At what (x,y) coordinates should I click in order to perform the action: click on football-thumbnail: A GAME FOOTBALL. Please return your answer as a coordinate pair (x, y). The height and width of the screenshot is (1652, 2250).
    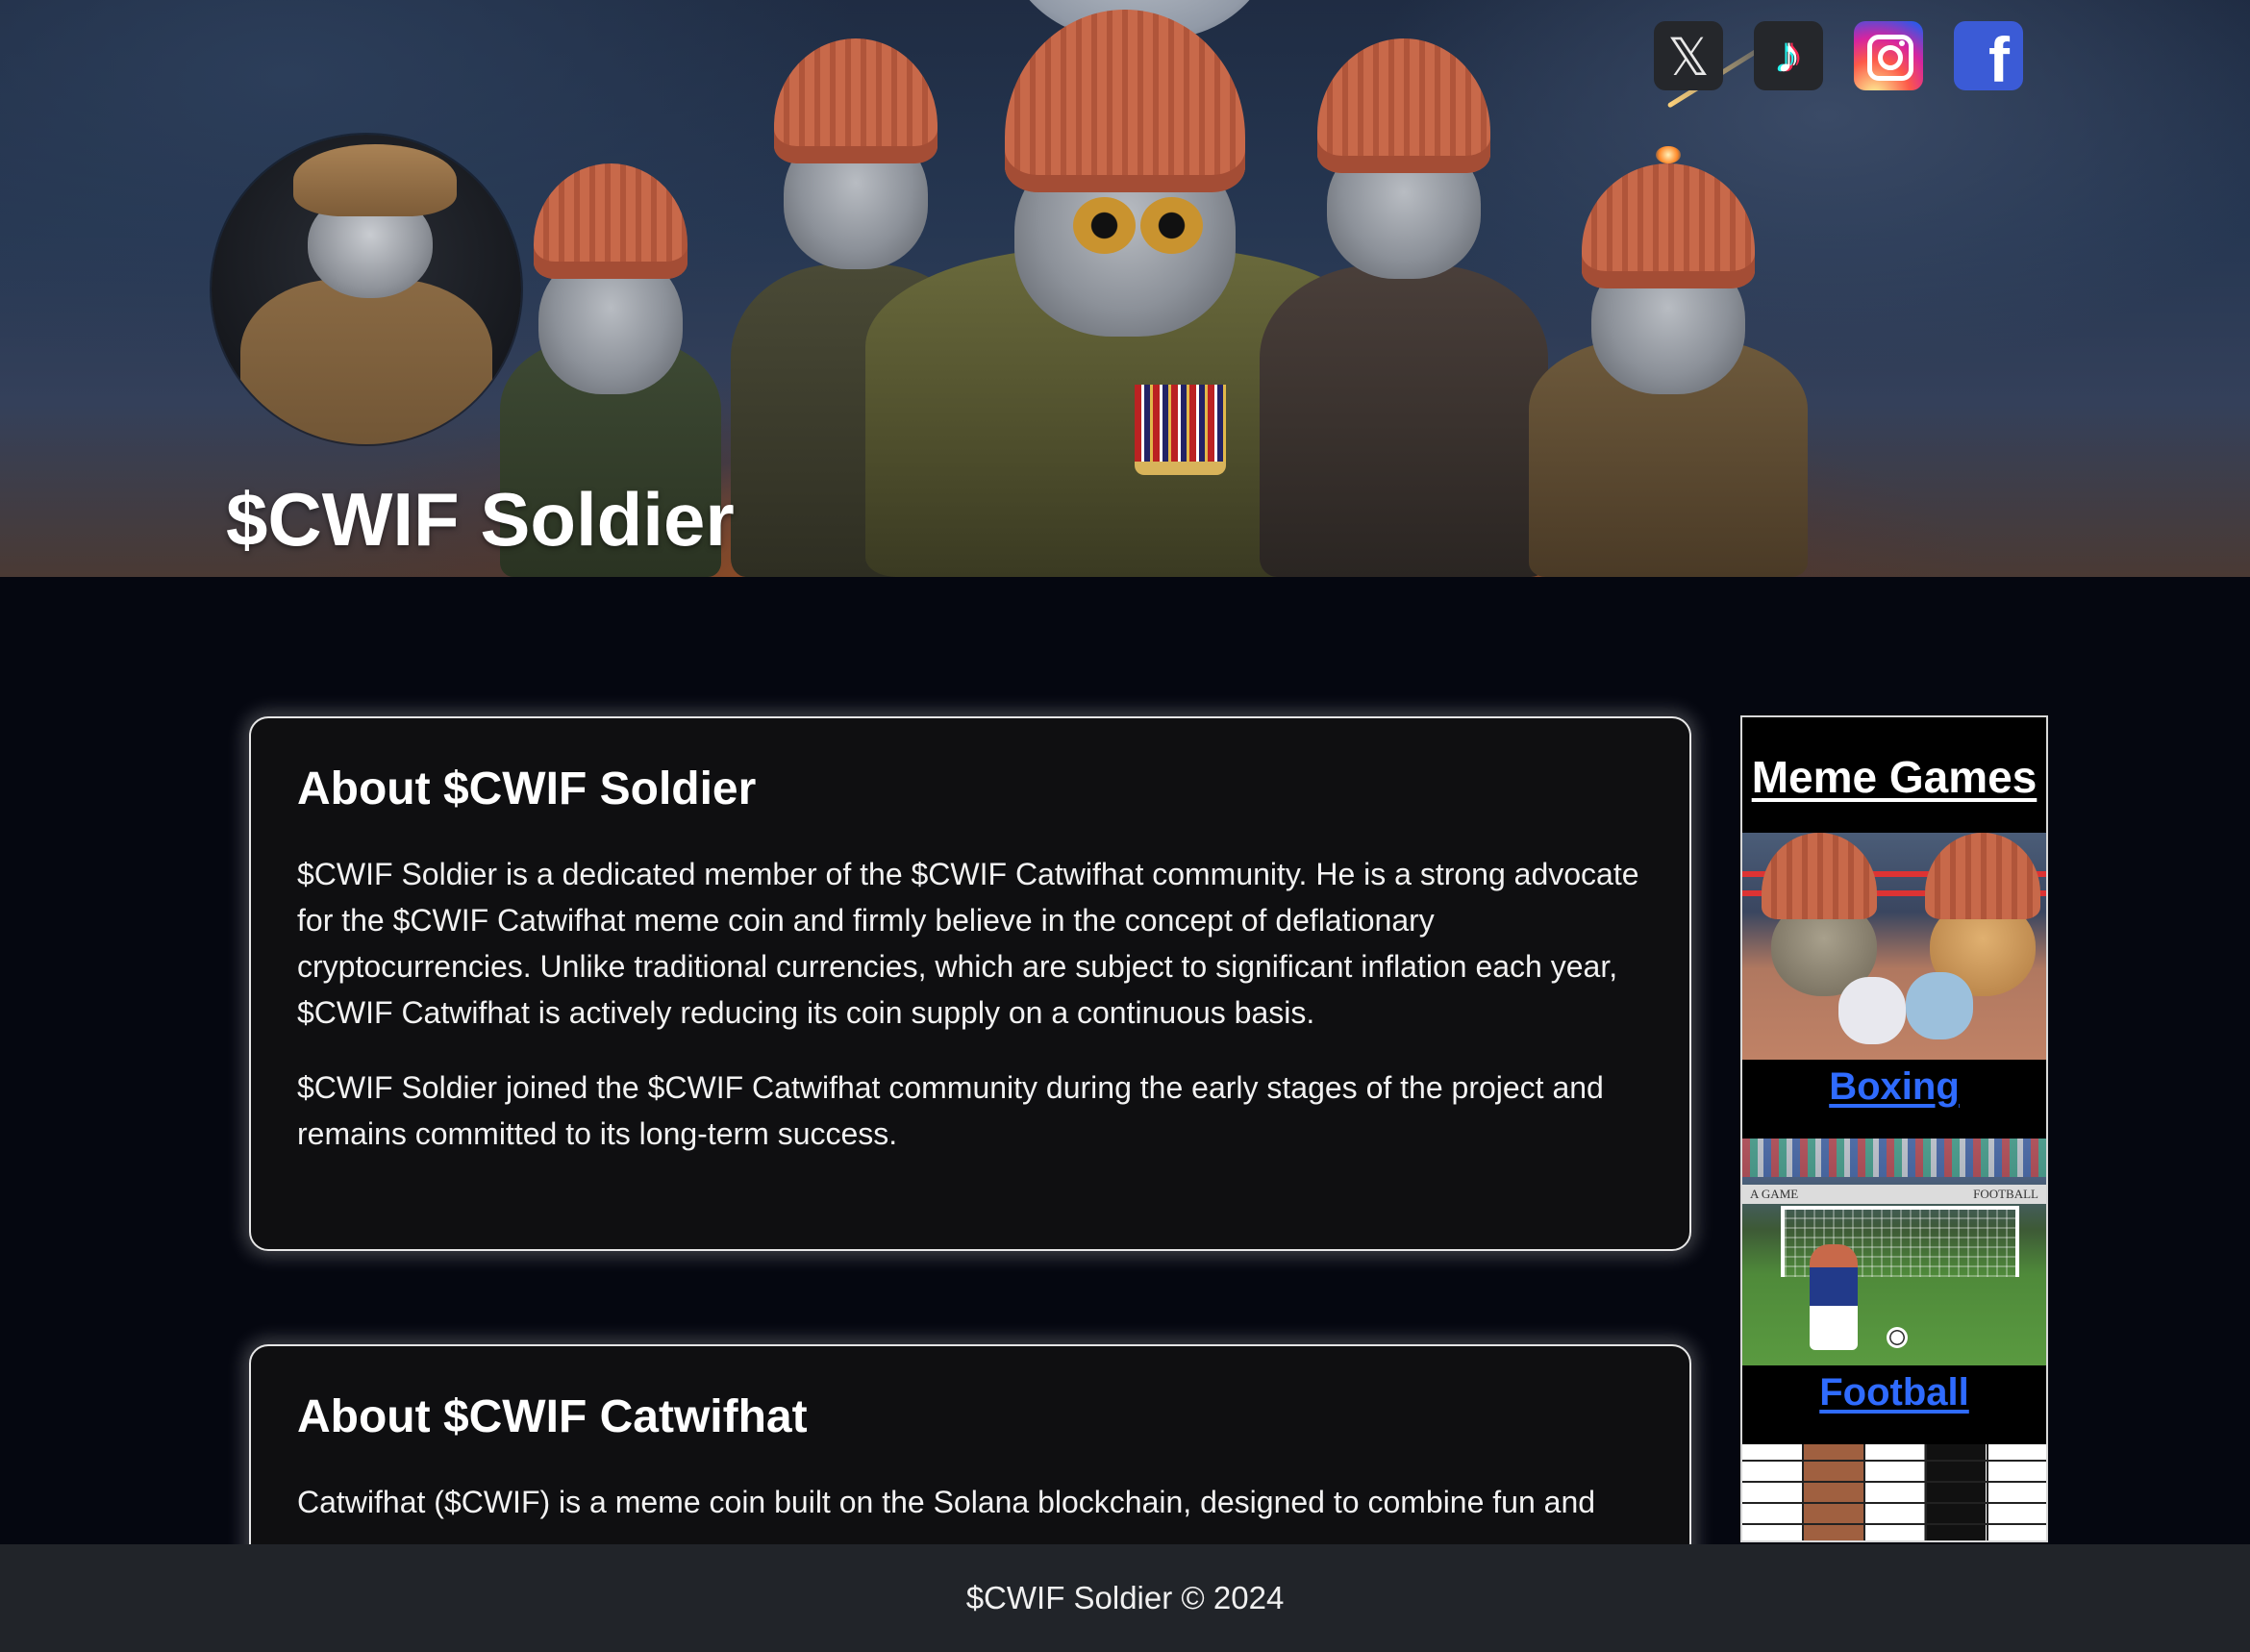
    Looking at the image, I should click on (1894, 1252).